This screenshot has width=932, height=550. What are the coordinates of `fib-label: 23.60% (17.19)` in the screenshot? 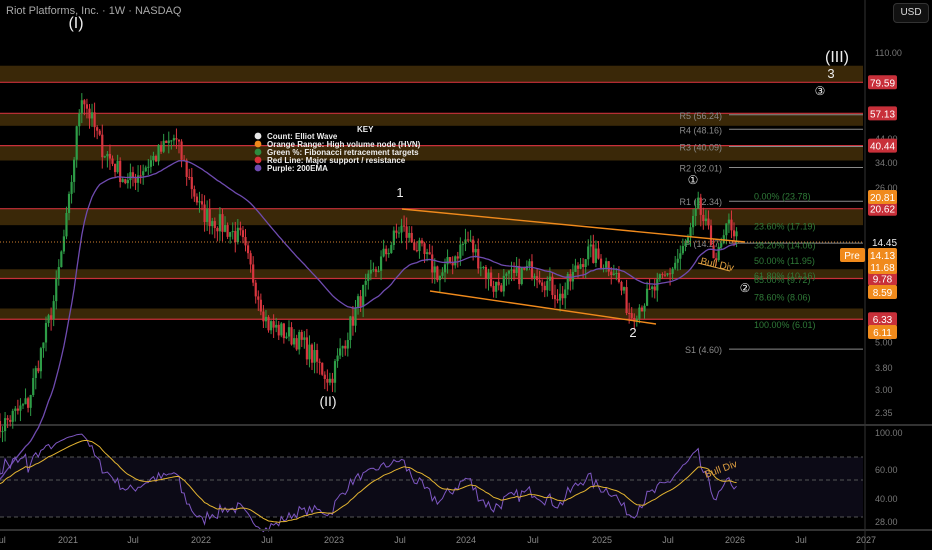 It's located at (785, 227).